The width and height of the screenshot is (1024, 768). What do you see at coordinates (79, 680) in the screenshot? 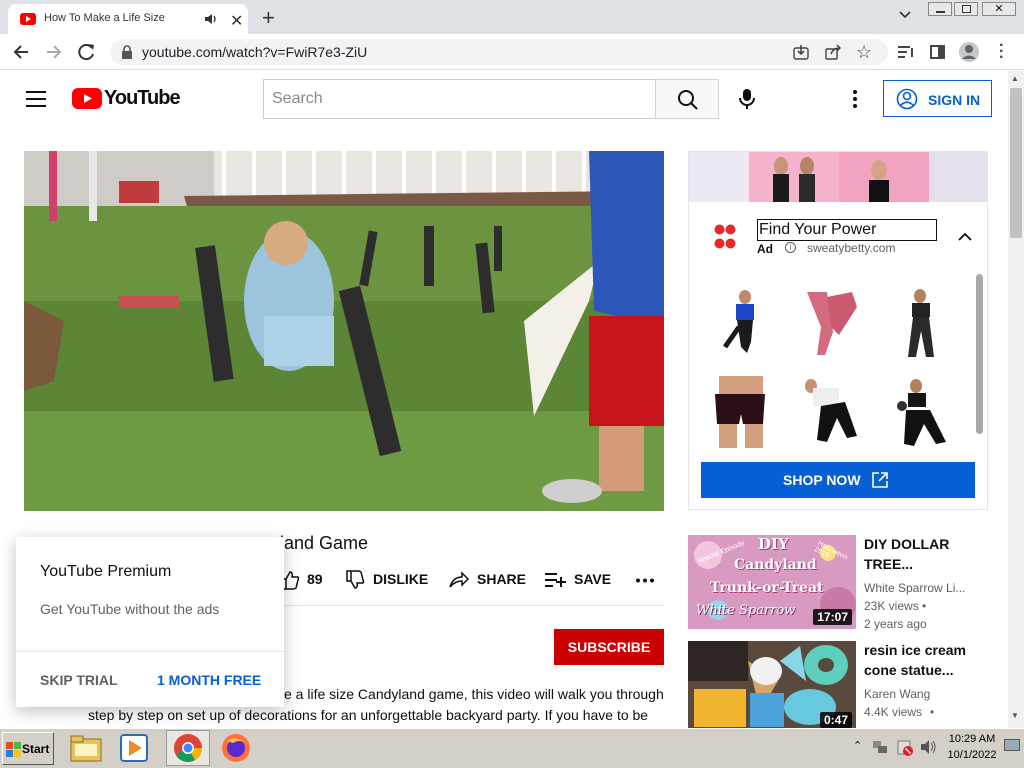
I see `skip-trial-button: SKIP TRIAL` at bounding box center [79, 680].